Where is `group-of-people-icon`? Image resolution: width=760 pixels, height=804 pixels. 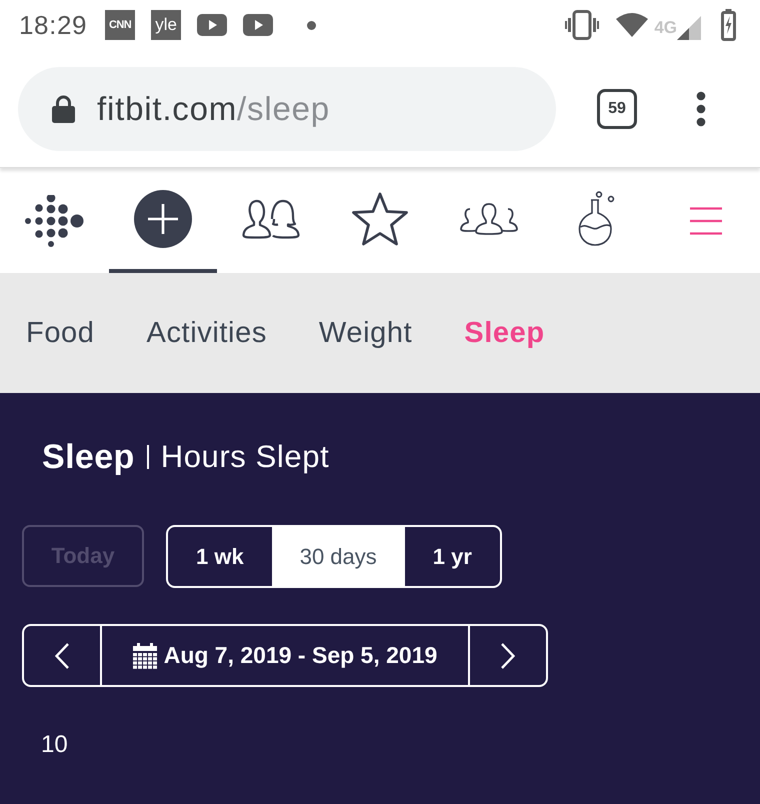 group-of-people-icon is located at coordinates (489, 218).